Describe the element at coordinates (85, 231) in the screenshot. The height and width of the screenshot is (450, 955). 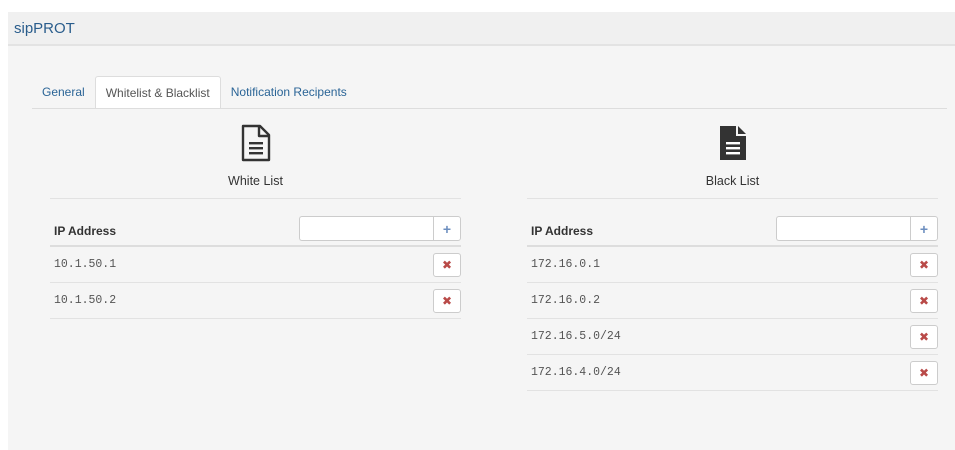
I see `white-list-ip-column-header: IP Address` at that location.